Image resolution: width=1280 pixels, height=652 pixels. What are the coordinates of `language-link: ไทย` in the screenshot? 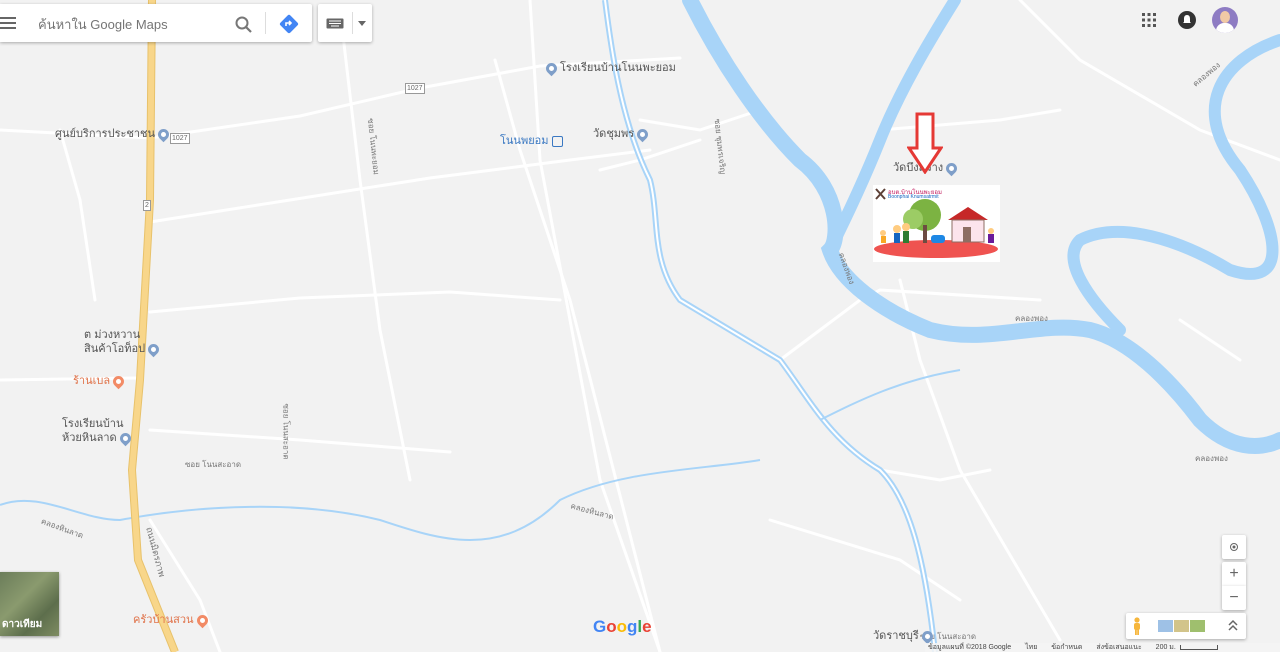 It's located at (1031, 647).